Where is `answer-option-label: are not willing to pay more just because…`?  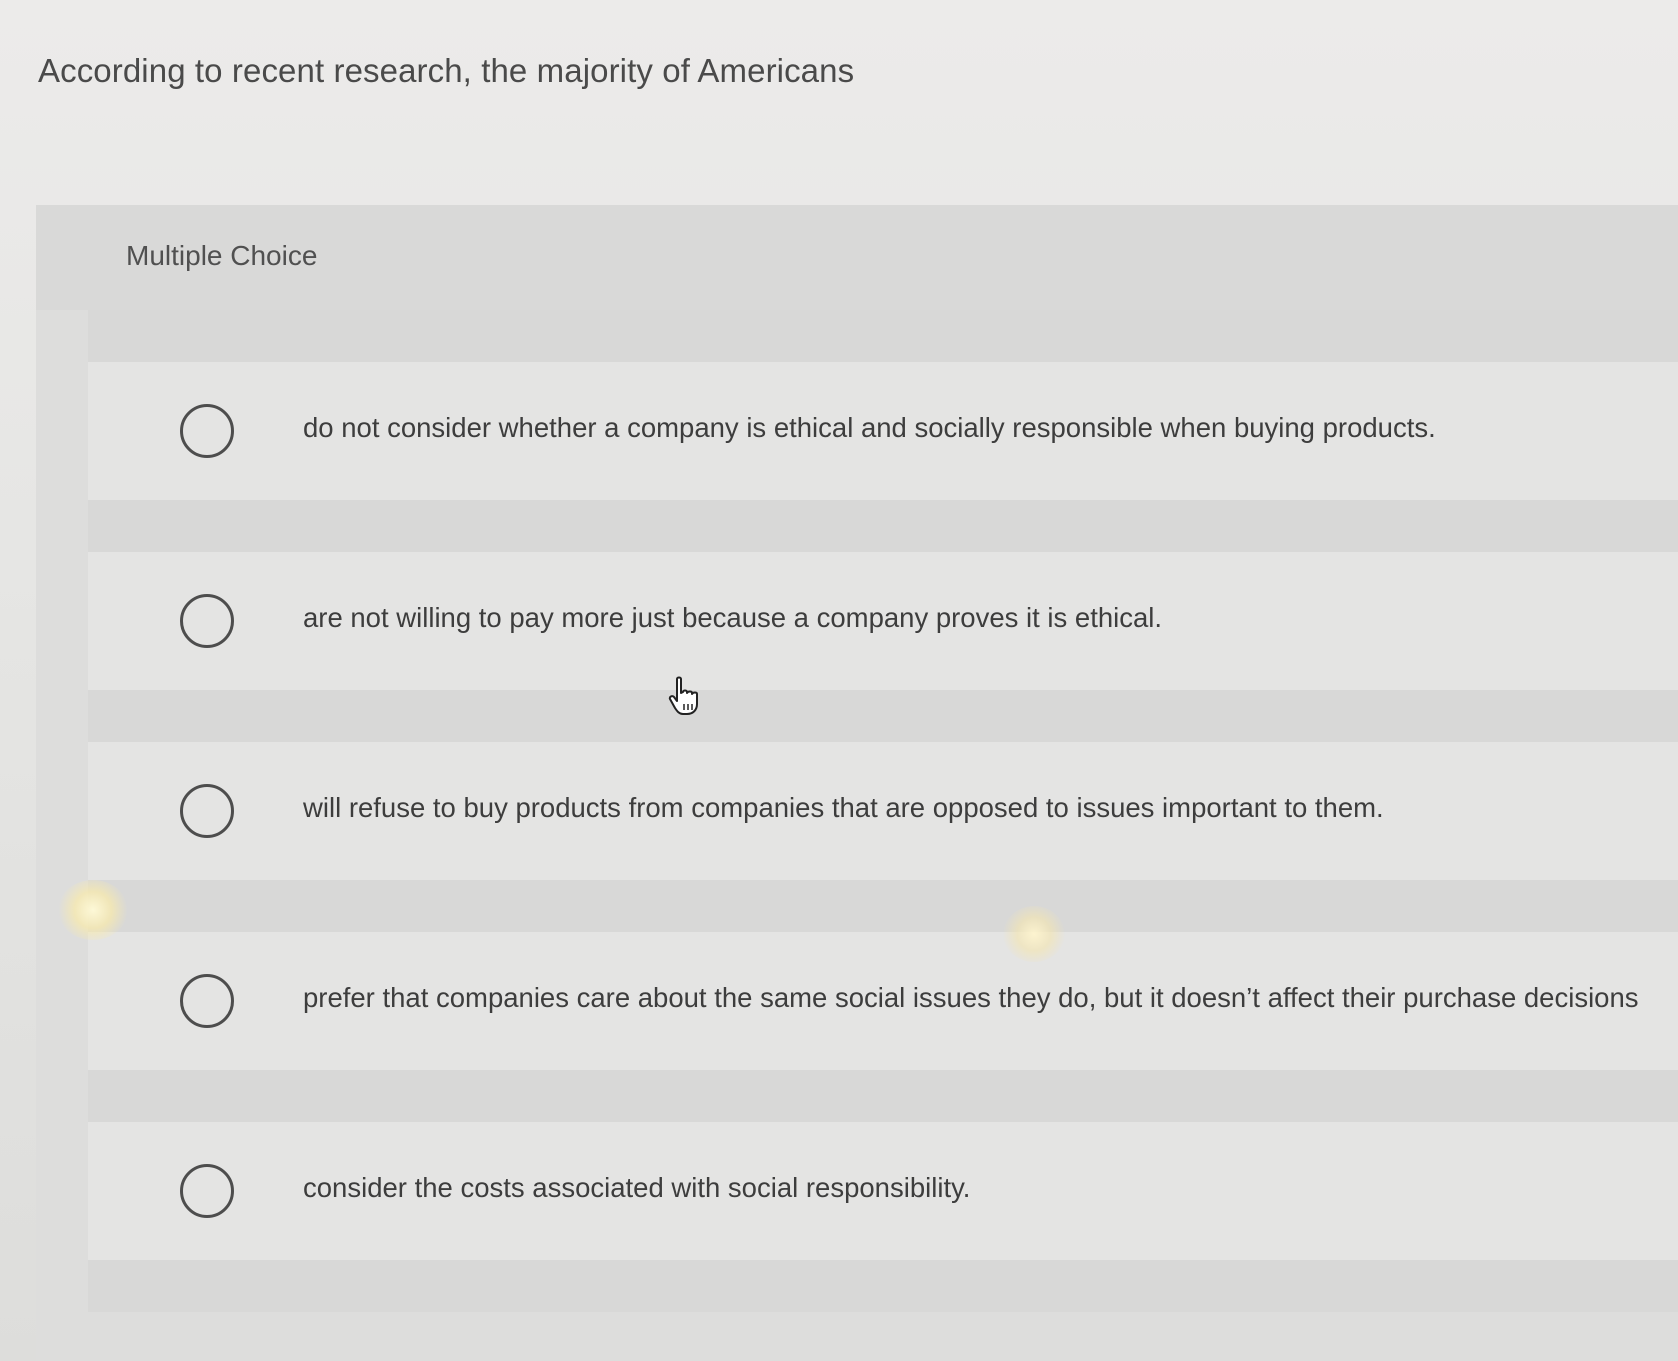 answer-option-label: are not willing to pay more just because… is located at coordinates (733, 617).